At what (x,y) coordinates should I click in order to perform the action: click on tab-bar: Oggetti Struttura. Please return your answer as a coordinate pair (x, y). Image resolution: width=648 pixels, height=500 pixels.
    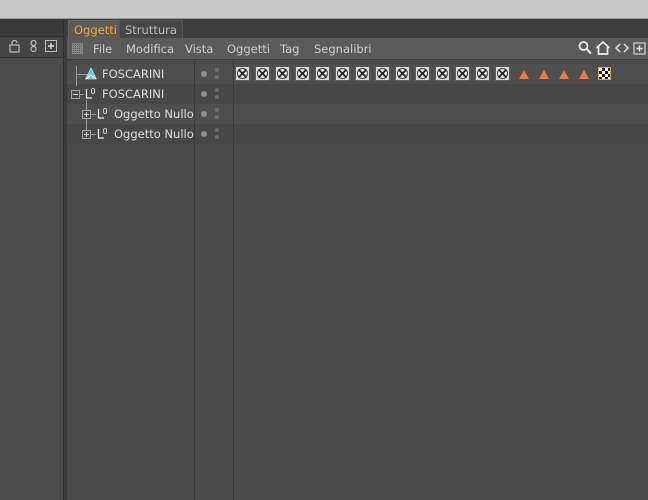
    Looking at the image, I should click on (357, 29).